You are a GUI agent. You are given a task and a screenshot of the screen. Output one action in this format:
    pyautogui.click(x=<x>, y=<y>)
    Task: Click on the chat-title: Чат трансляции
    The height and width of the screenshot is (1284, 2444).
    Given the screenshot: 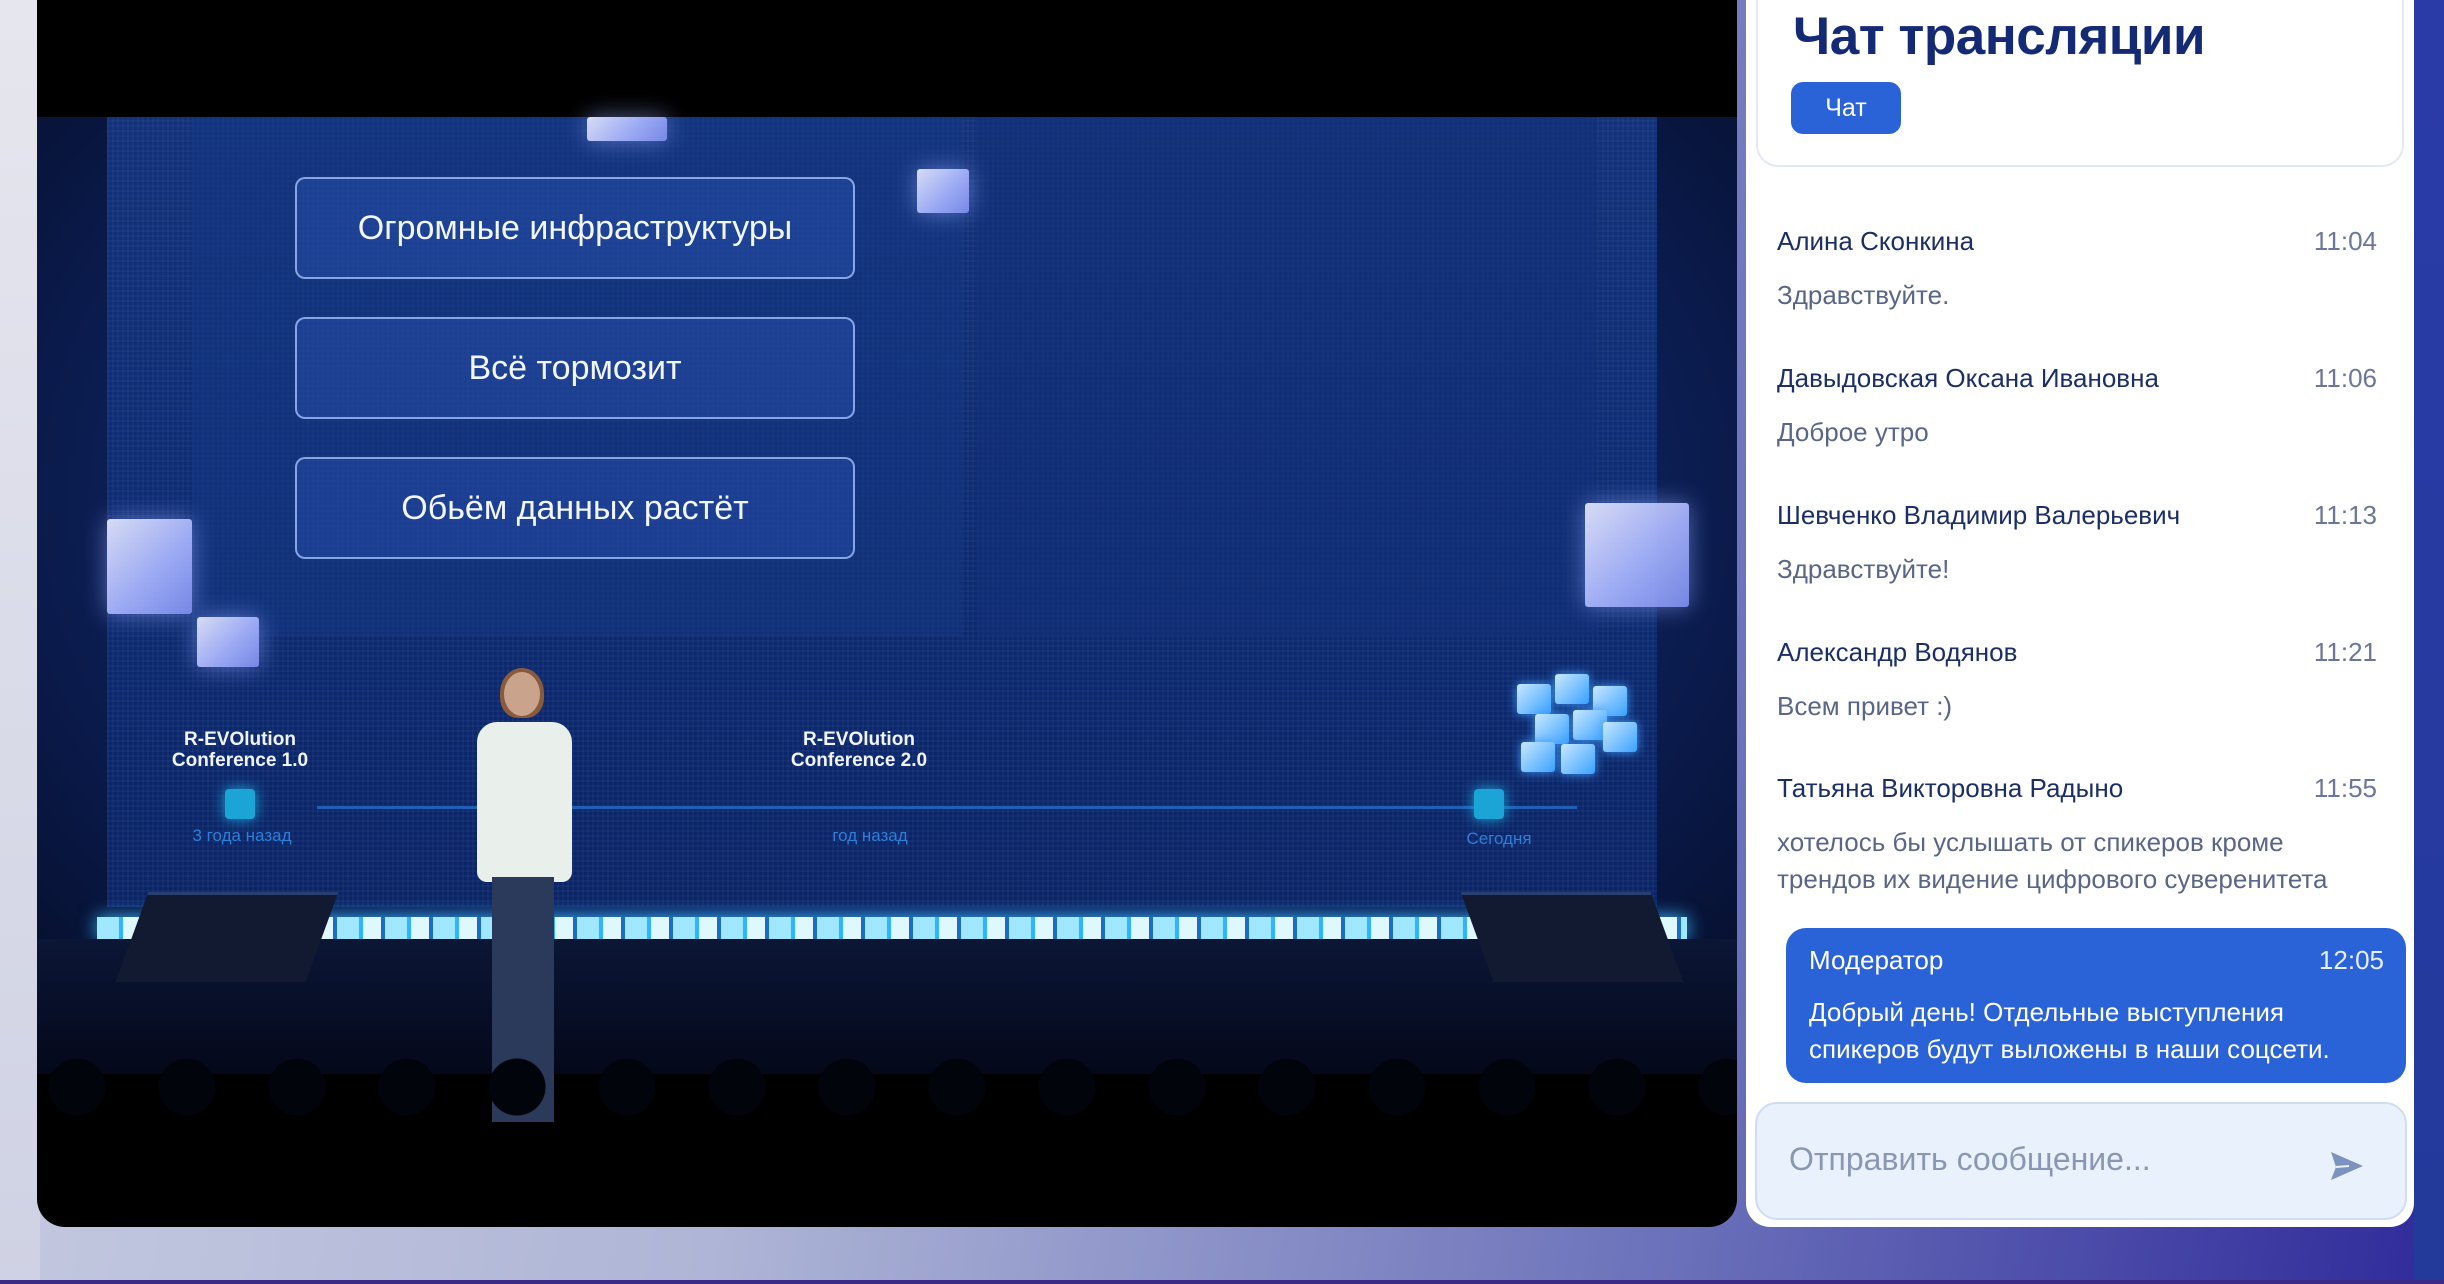 What is the action you would take?
    pyautogui.click(x=1999, y=36)
    